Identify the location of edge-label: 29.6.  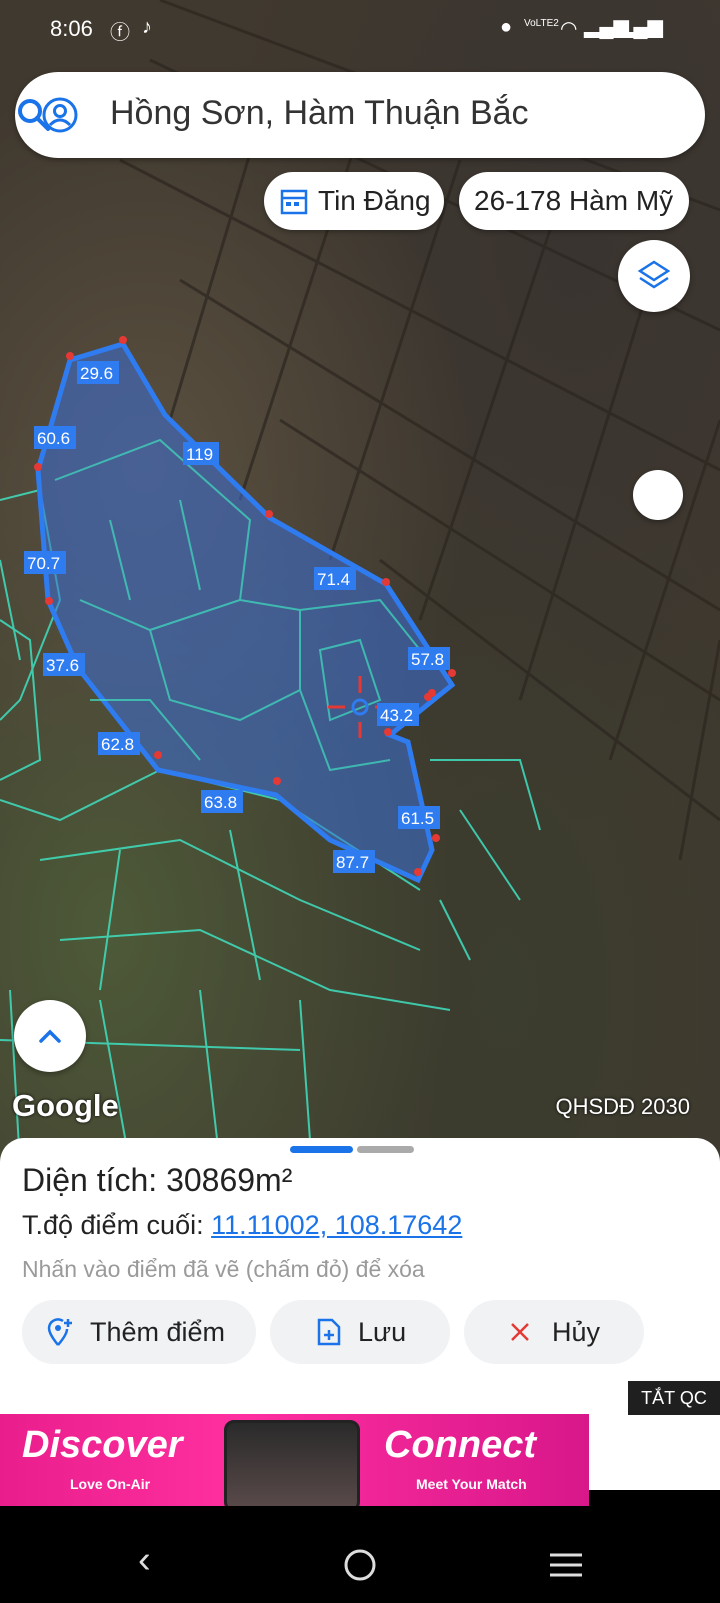
(96, 373).